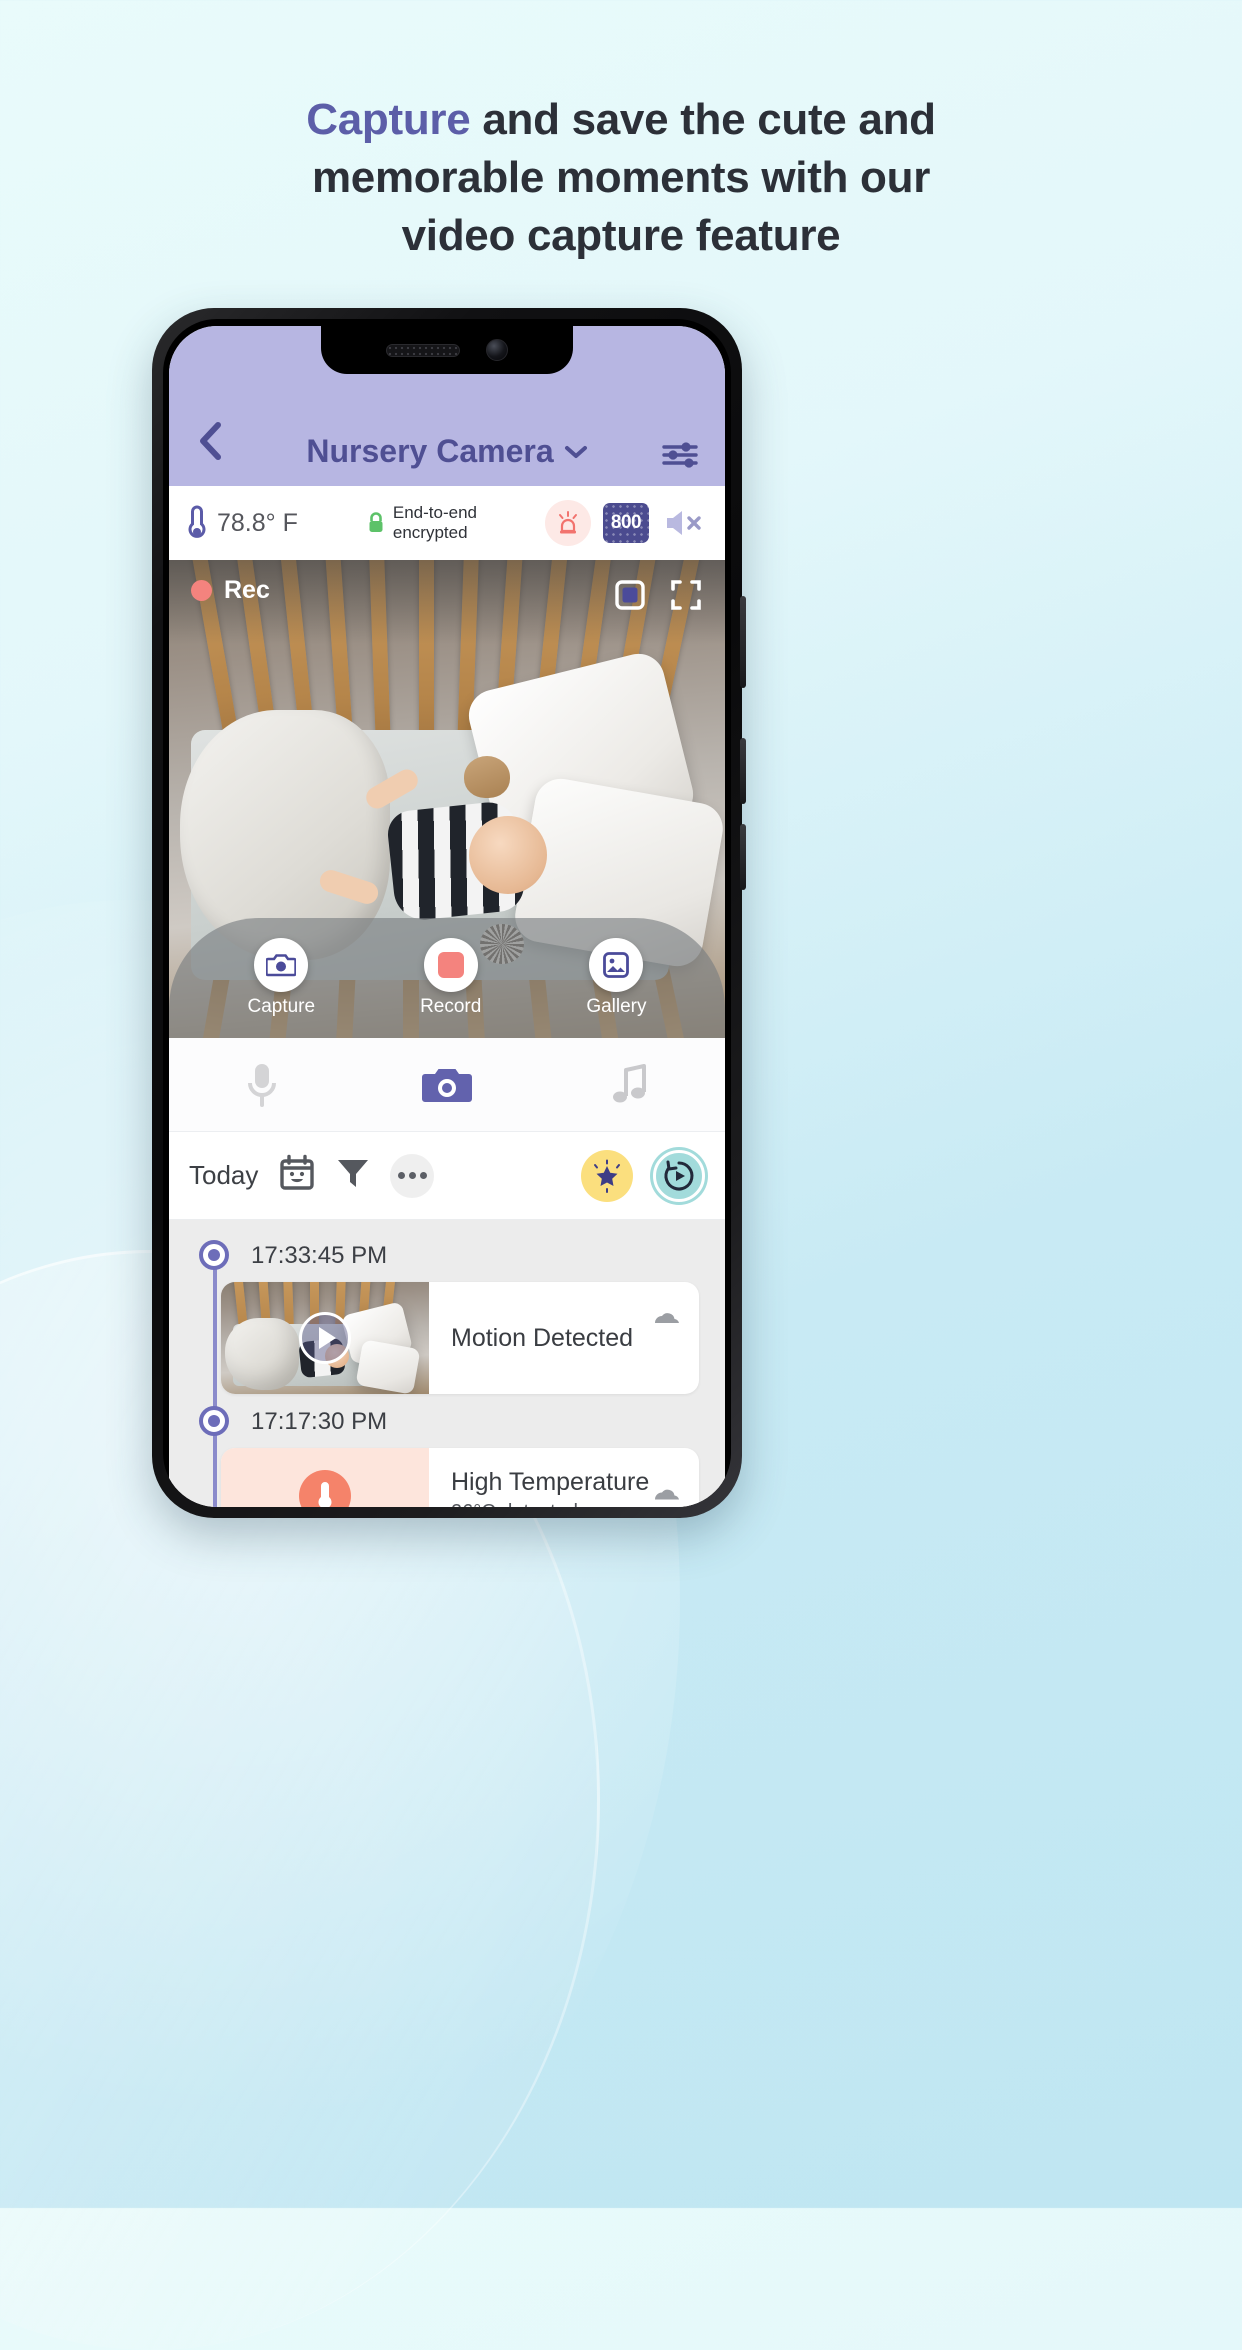 The image size is (1242, 2350). What do you see at coordinates (201, 590) in the screenshot?
I see `recording-dot-icon` at bounding box center [201, 590].